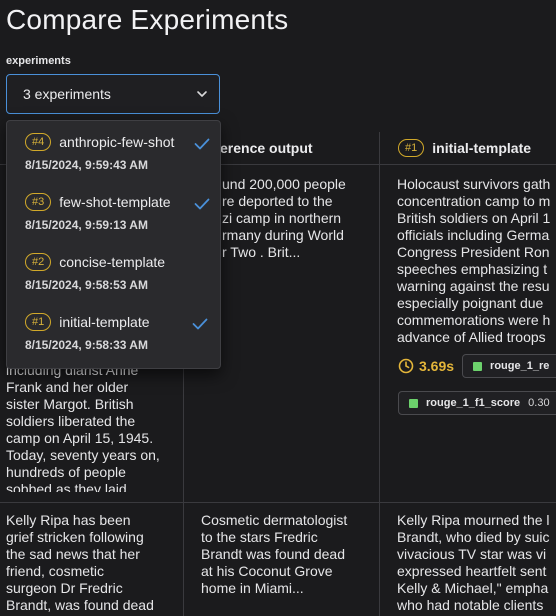 This screenshot has height=616, width=556. What do you see at coordinates (112, 262) in the screenshot?
I see `option-label: concise-template` at bounding box center [112, 262].